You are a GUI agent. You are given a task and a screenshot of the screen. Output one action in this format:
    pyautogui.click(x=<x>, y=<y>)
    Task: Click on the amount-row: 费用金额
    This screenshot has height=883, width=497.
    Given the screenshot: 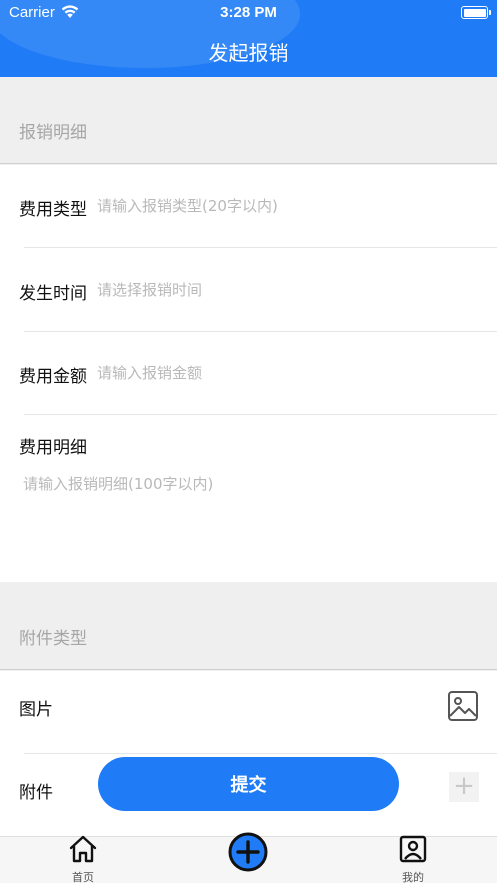 What is the action you would take?
    pyautogui.click(x=248, y=373)
    